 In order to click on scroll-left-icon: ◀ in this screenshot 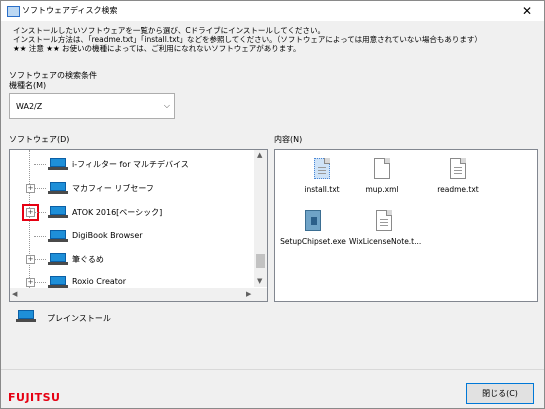, I will do `click(14, 294)`.